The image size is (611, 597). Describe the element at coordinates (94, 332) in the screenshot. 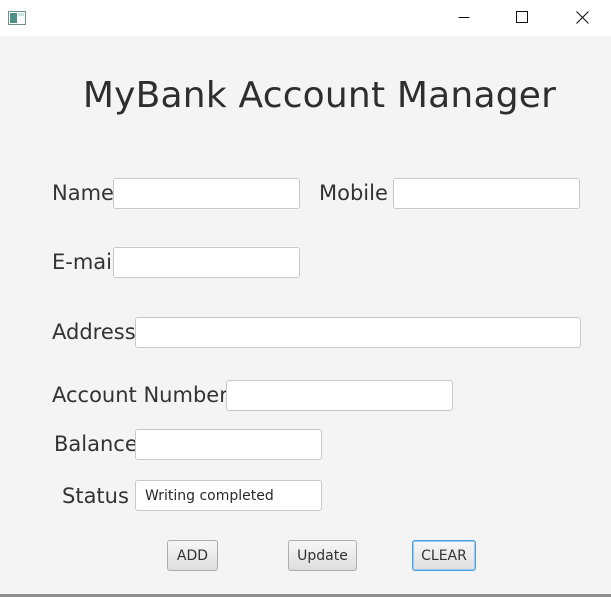

I see `address-label: Address` at that location.